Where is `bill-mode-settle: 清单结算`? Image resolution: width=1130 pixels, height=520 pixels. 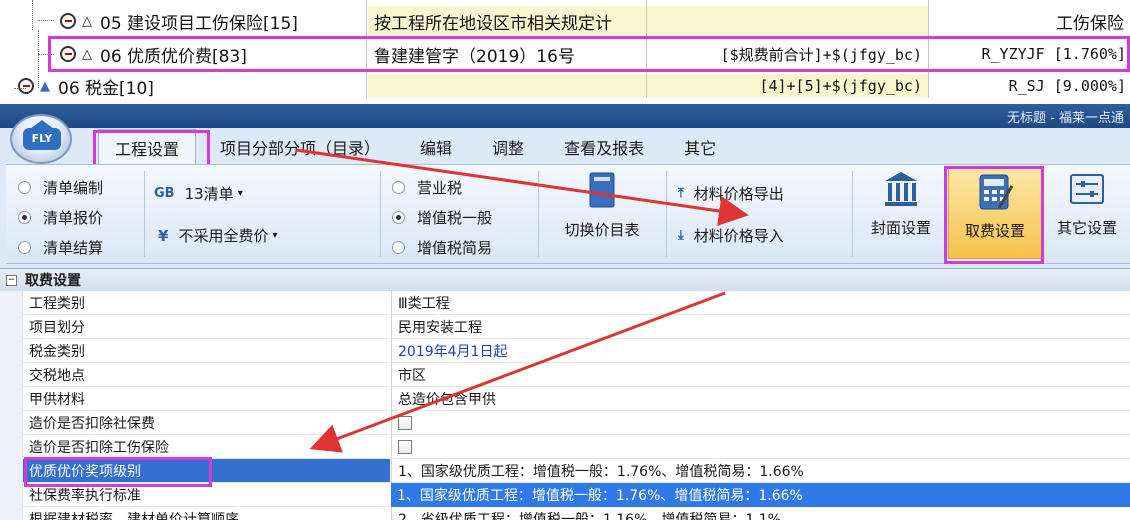 bill-mode-settle: 清单结算 is located at coordinates (60, 247).